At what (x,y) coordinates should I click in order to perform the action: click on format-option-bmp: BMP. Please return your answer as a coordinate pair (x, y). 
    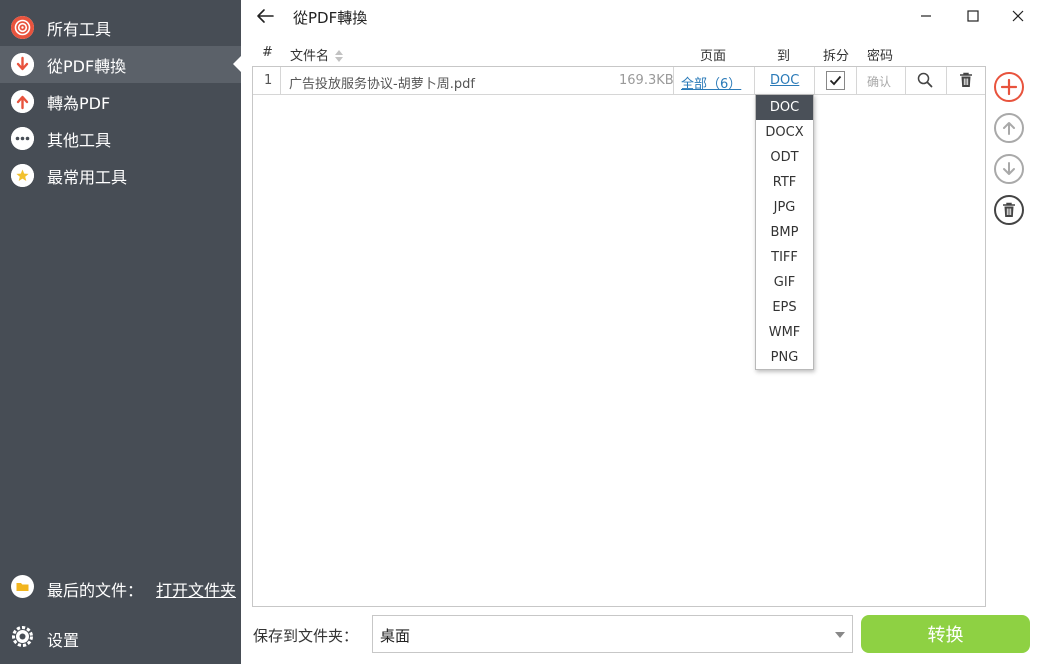
    Looking at the image, I should click on (784, 232).